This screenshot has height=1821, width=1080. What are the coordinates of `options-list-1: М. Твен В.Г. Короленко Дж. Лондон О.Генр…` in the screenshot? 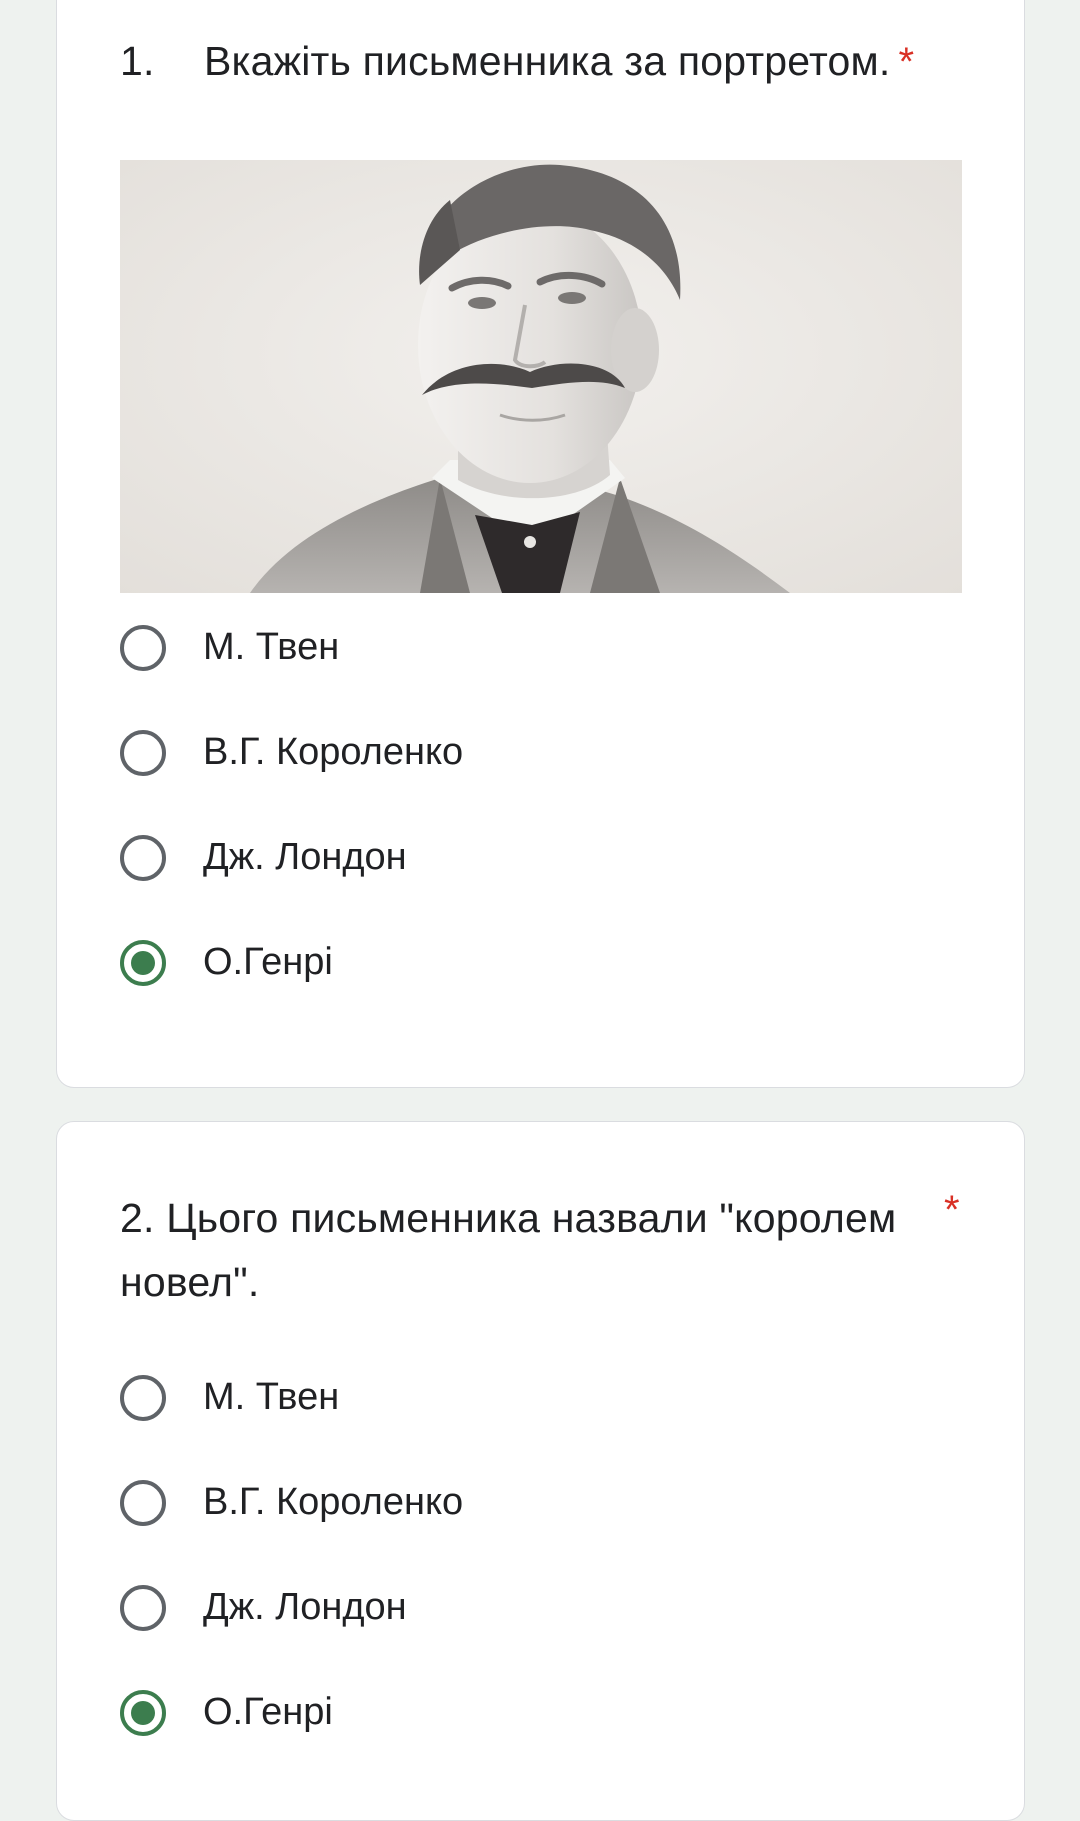 It's located at (291, 805).